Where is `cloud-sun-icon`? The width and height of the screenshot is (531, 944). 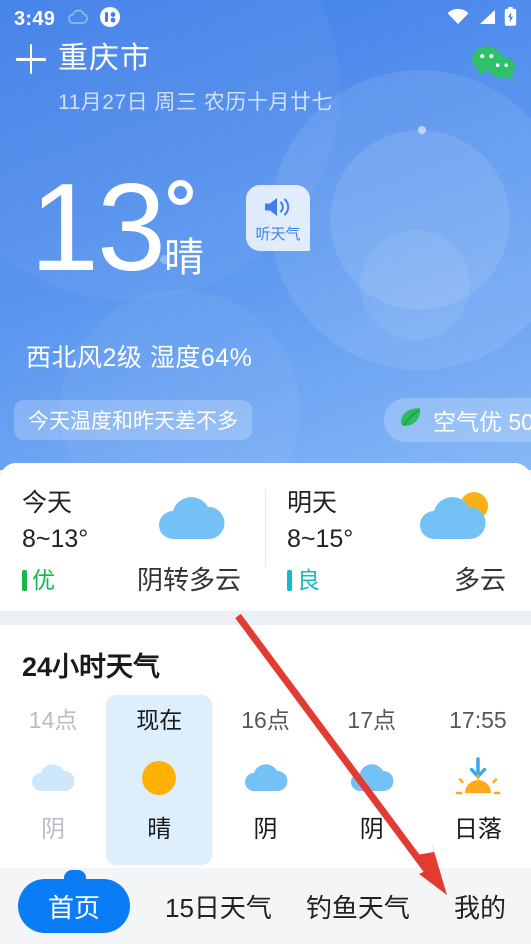
cloud-sun-icon is located at coordinates (456, 517).